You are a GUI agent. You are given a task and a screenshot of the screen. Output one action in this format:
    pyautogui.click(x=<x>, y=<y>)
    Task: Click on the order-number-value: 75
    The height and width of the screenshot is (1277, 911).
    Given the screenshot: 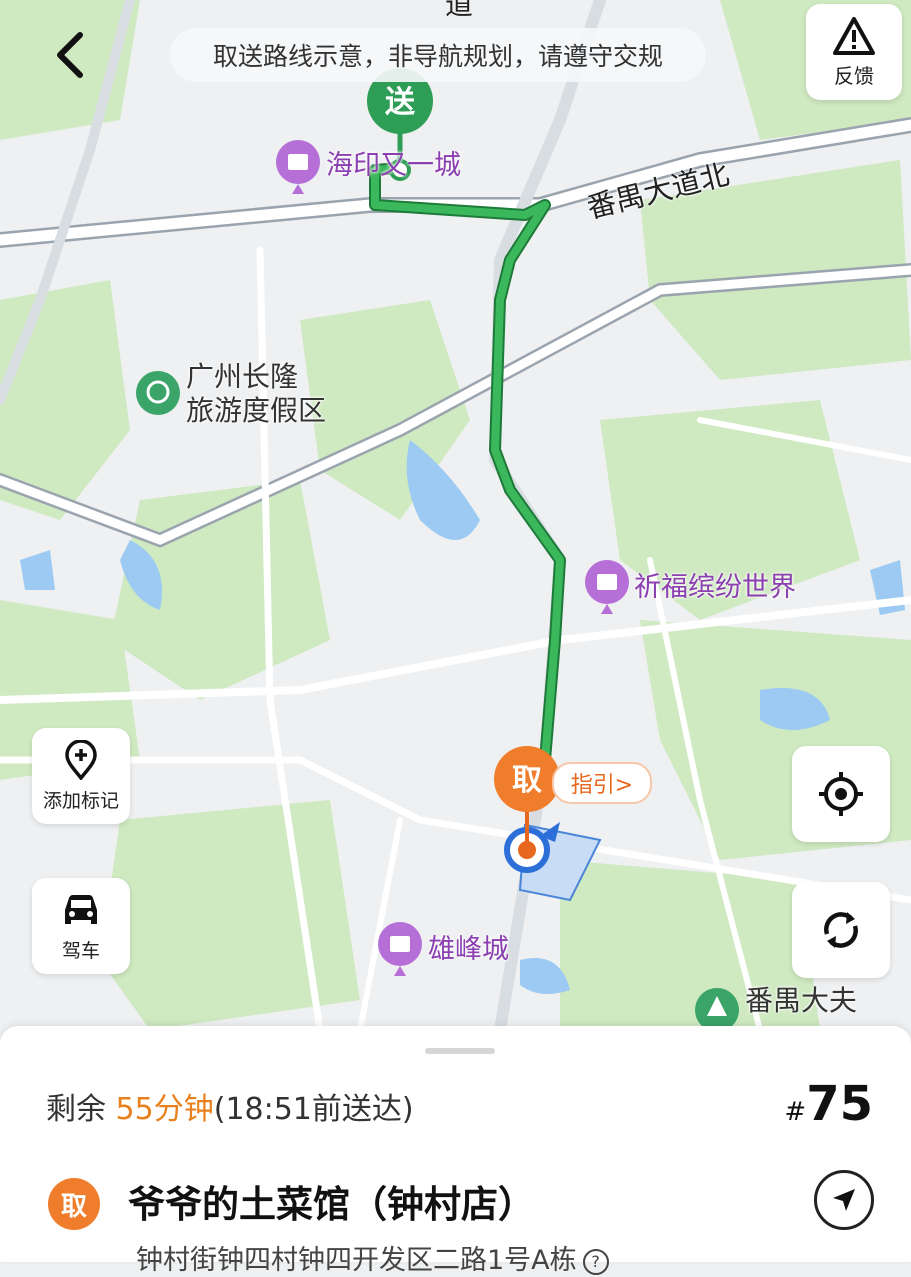 What is the action you would take?
    pyautogui.click(x=839, y=1104)
    